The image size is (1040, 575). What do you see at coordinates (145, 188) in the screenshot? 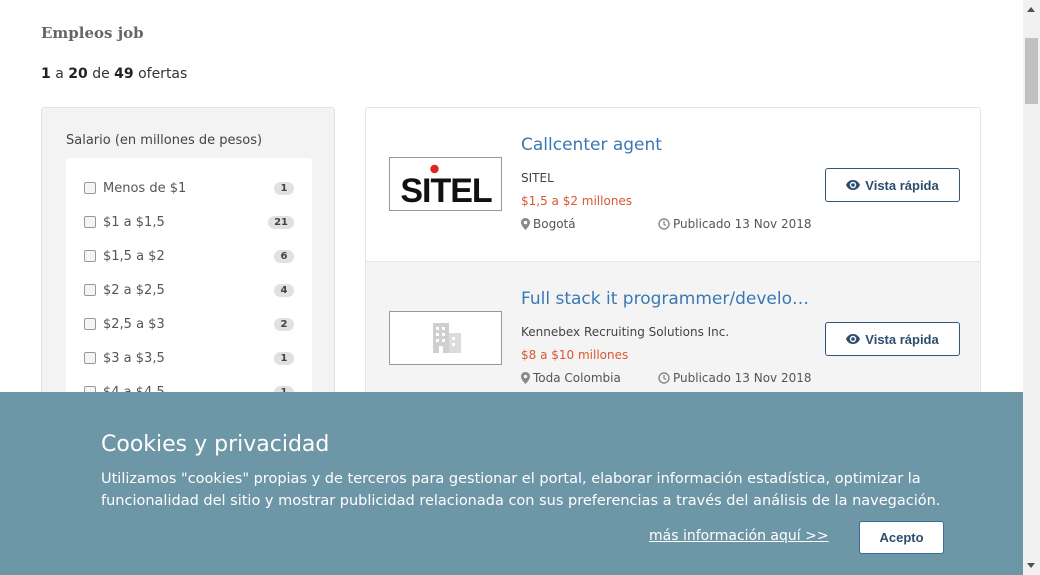
I see `filter-option-label: Menos de $1` at bounding box center [145, 188].